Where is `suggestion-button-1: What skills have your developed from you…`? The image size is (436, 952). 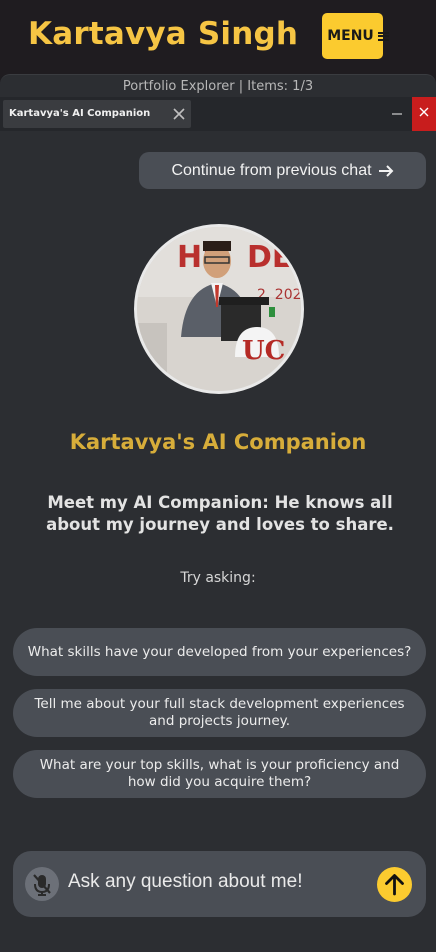 suggestion-button-1: What skills have your developed from you… is located at coordinates (219, 652).